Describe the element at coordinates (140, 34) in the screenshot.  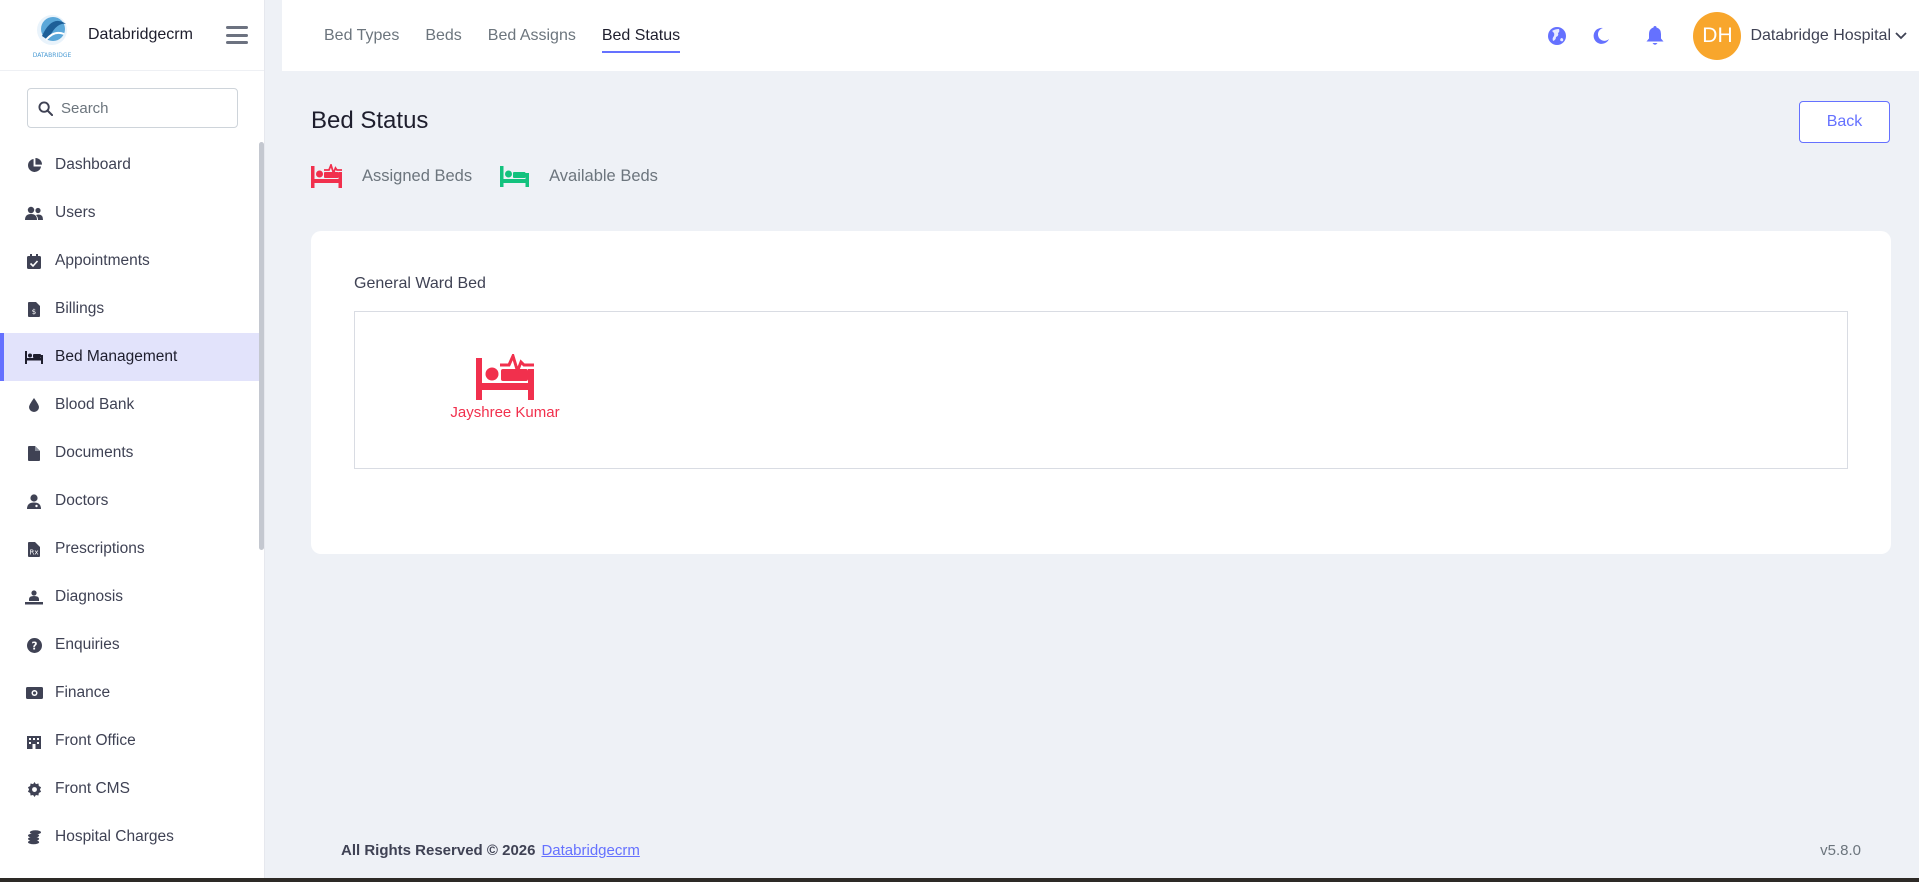
I see `brand-name: Databridgecrm` at that location.